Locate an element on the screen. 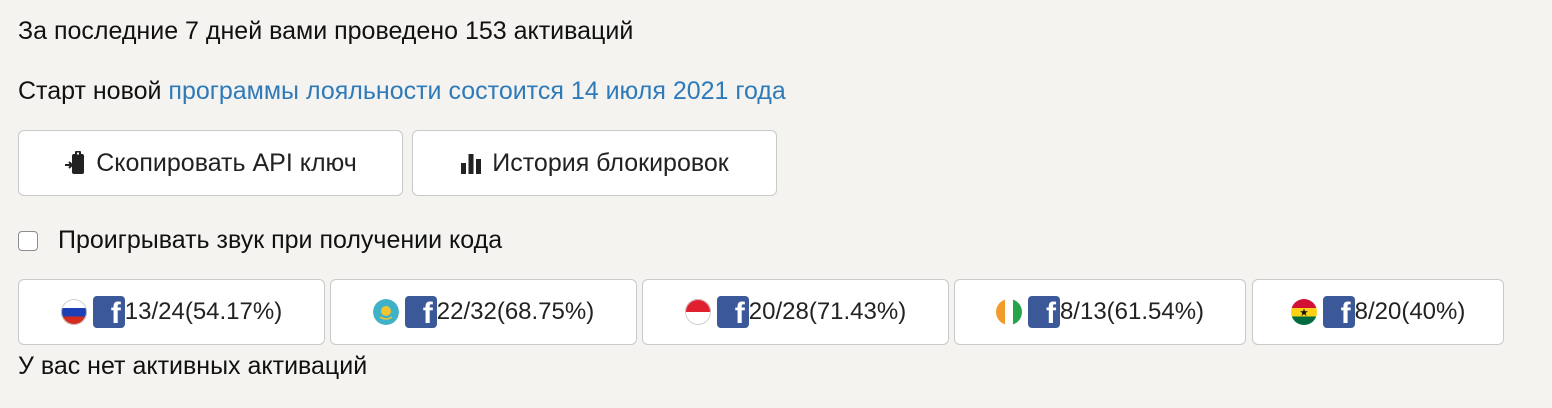 This screenshot has width=1552, height=408. block-history-label: История блокировок is located at coordinates (610, 162).